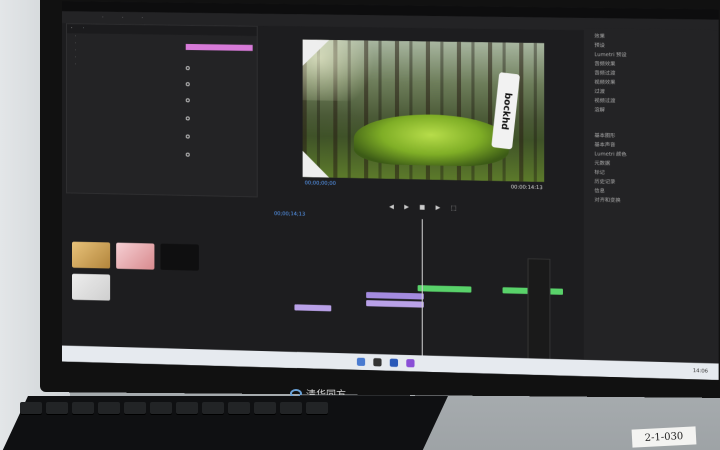  What do you see at coordinates (162, 110) in the screenshot?
I see `effect-controls-panel: · · · · · · ·` at bounding box center [162, 110].